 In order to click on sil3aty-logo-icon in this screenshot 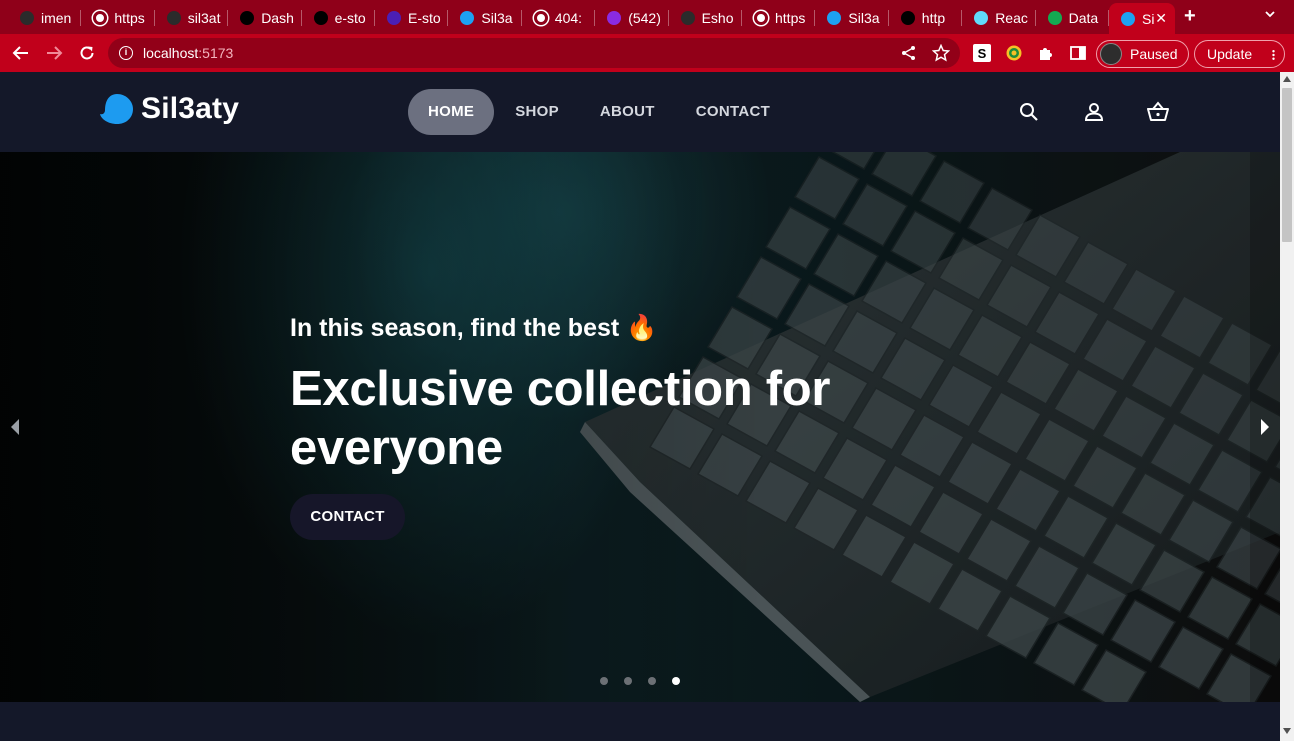, I will do `click(116, 109)`.